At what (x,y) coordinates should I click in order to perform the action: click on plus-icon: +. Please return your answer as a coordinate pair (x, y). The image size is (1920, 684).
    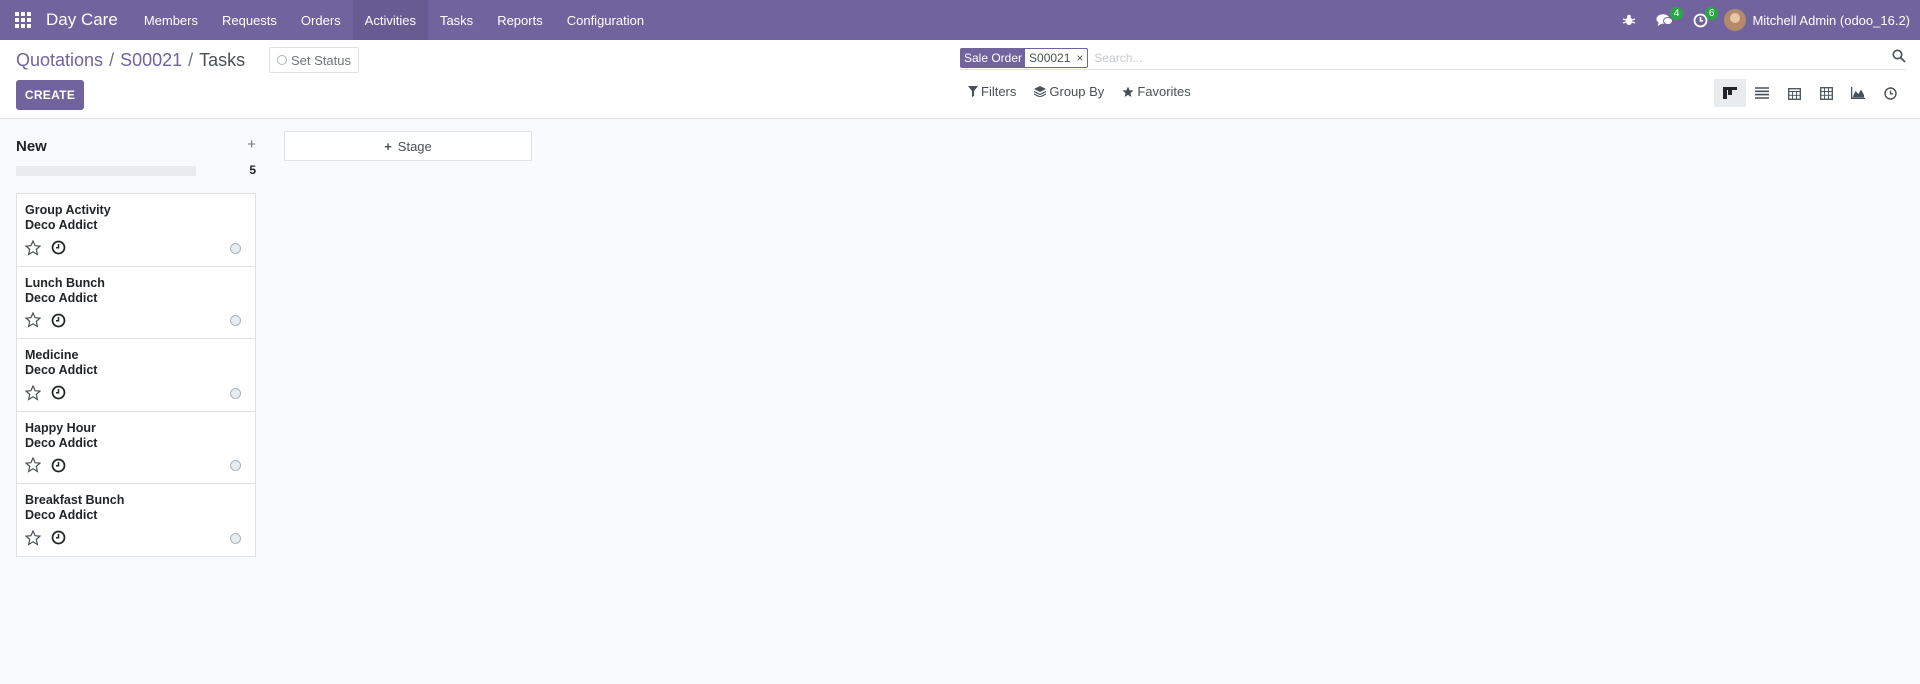
    Looking at the image, I should click on (388, 146).